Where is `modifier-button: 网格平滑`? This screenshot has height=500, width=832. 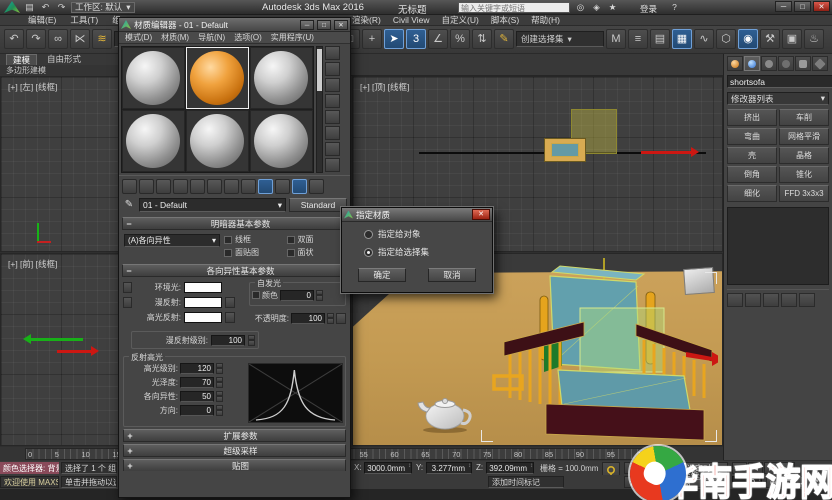 modifier-button: 网格平滑 is located at coordinates (804, 136).